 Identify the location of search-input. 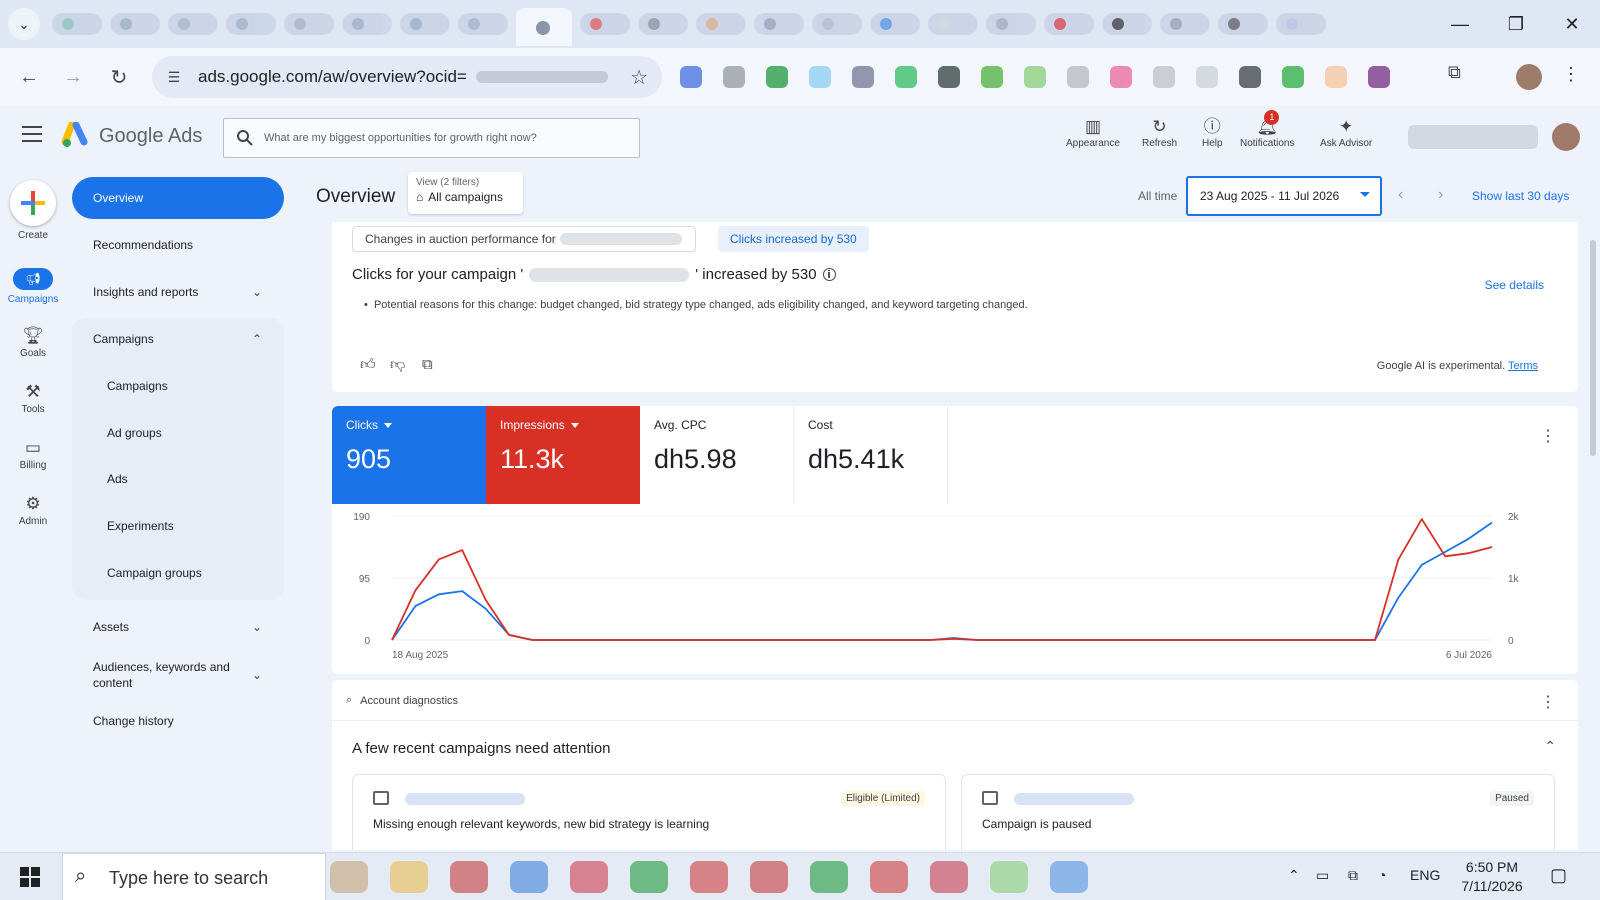
(449, 138).